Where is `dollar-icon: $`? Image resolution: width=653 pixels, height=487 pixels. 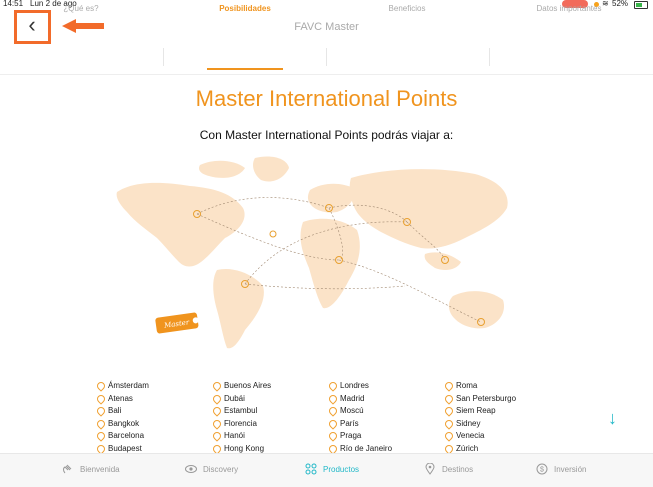
dollar-icon: $ is located at coordinates (542, 469).